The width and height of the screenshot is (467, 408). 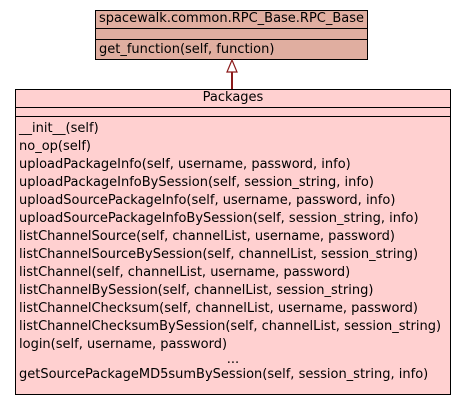 I want to click on operation-get-function: get_function(self, function), so click(x=187, y=49).